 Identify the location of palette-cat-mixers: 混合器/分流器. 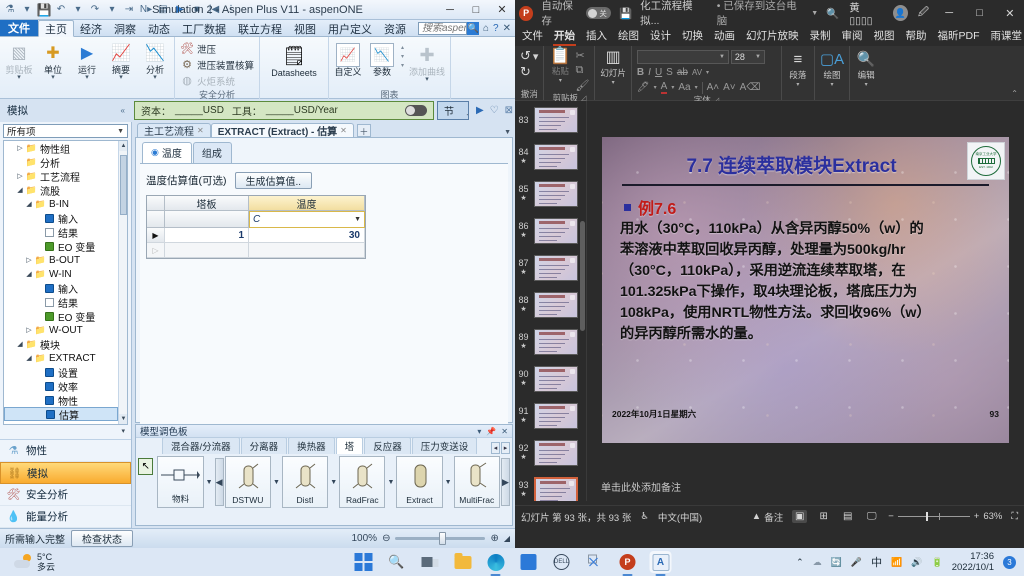
(201, 445).